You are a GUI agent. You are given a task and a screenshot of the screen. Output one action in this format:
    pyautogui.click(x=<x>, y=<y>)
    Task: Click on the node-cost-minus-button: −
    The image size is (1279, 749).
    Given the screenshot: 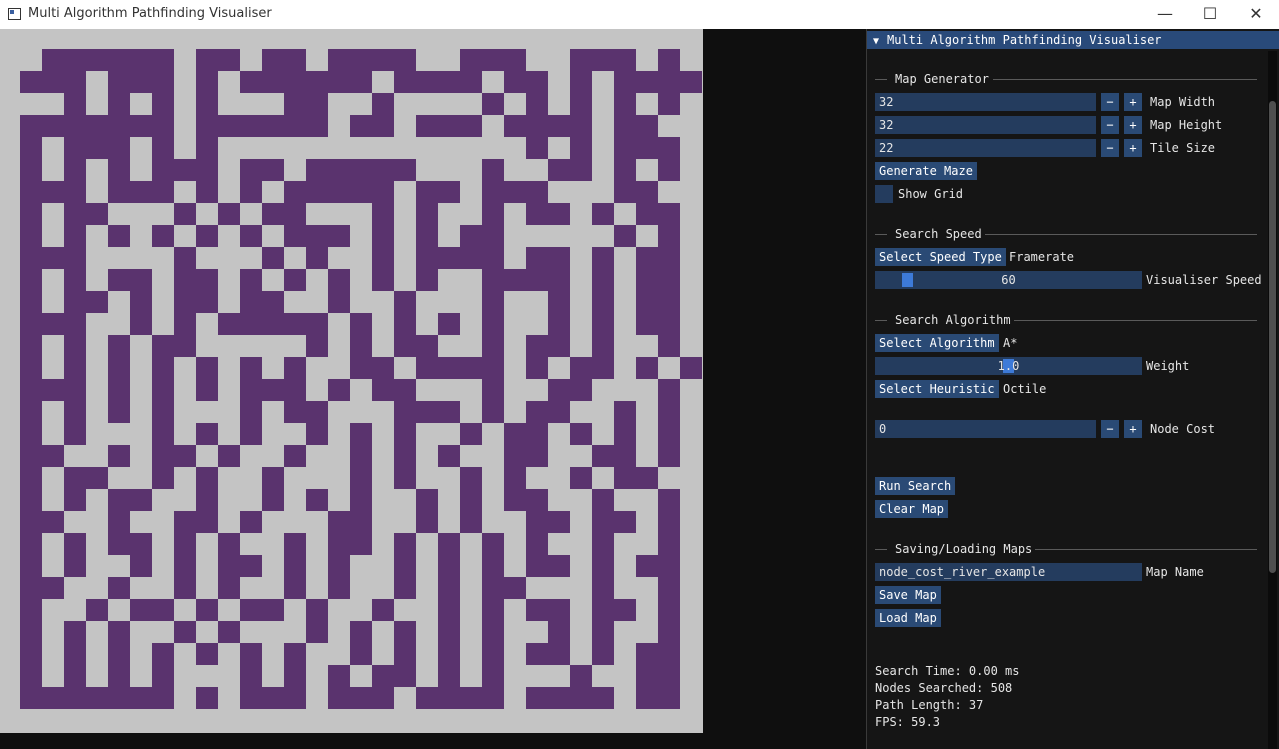 What is the action you would take?
    pyautogui.click(x=1110, y=429)
    